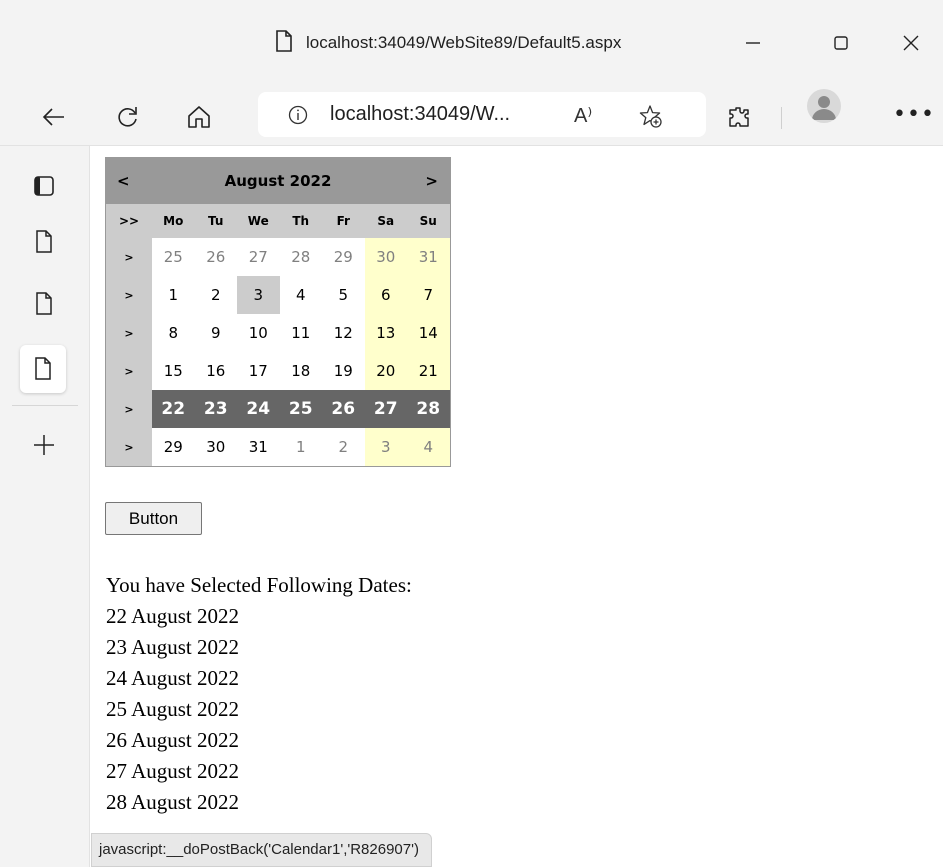  What do you see at coordinates (739, 117) in the screenshot?
I see `extensions-icon` at bounding box center [739, 117].